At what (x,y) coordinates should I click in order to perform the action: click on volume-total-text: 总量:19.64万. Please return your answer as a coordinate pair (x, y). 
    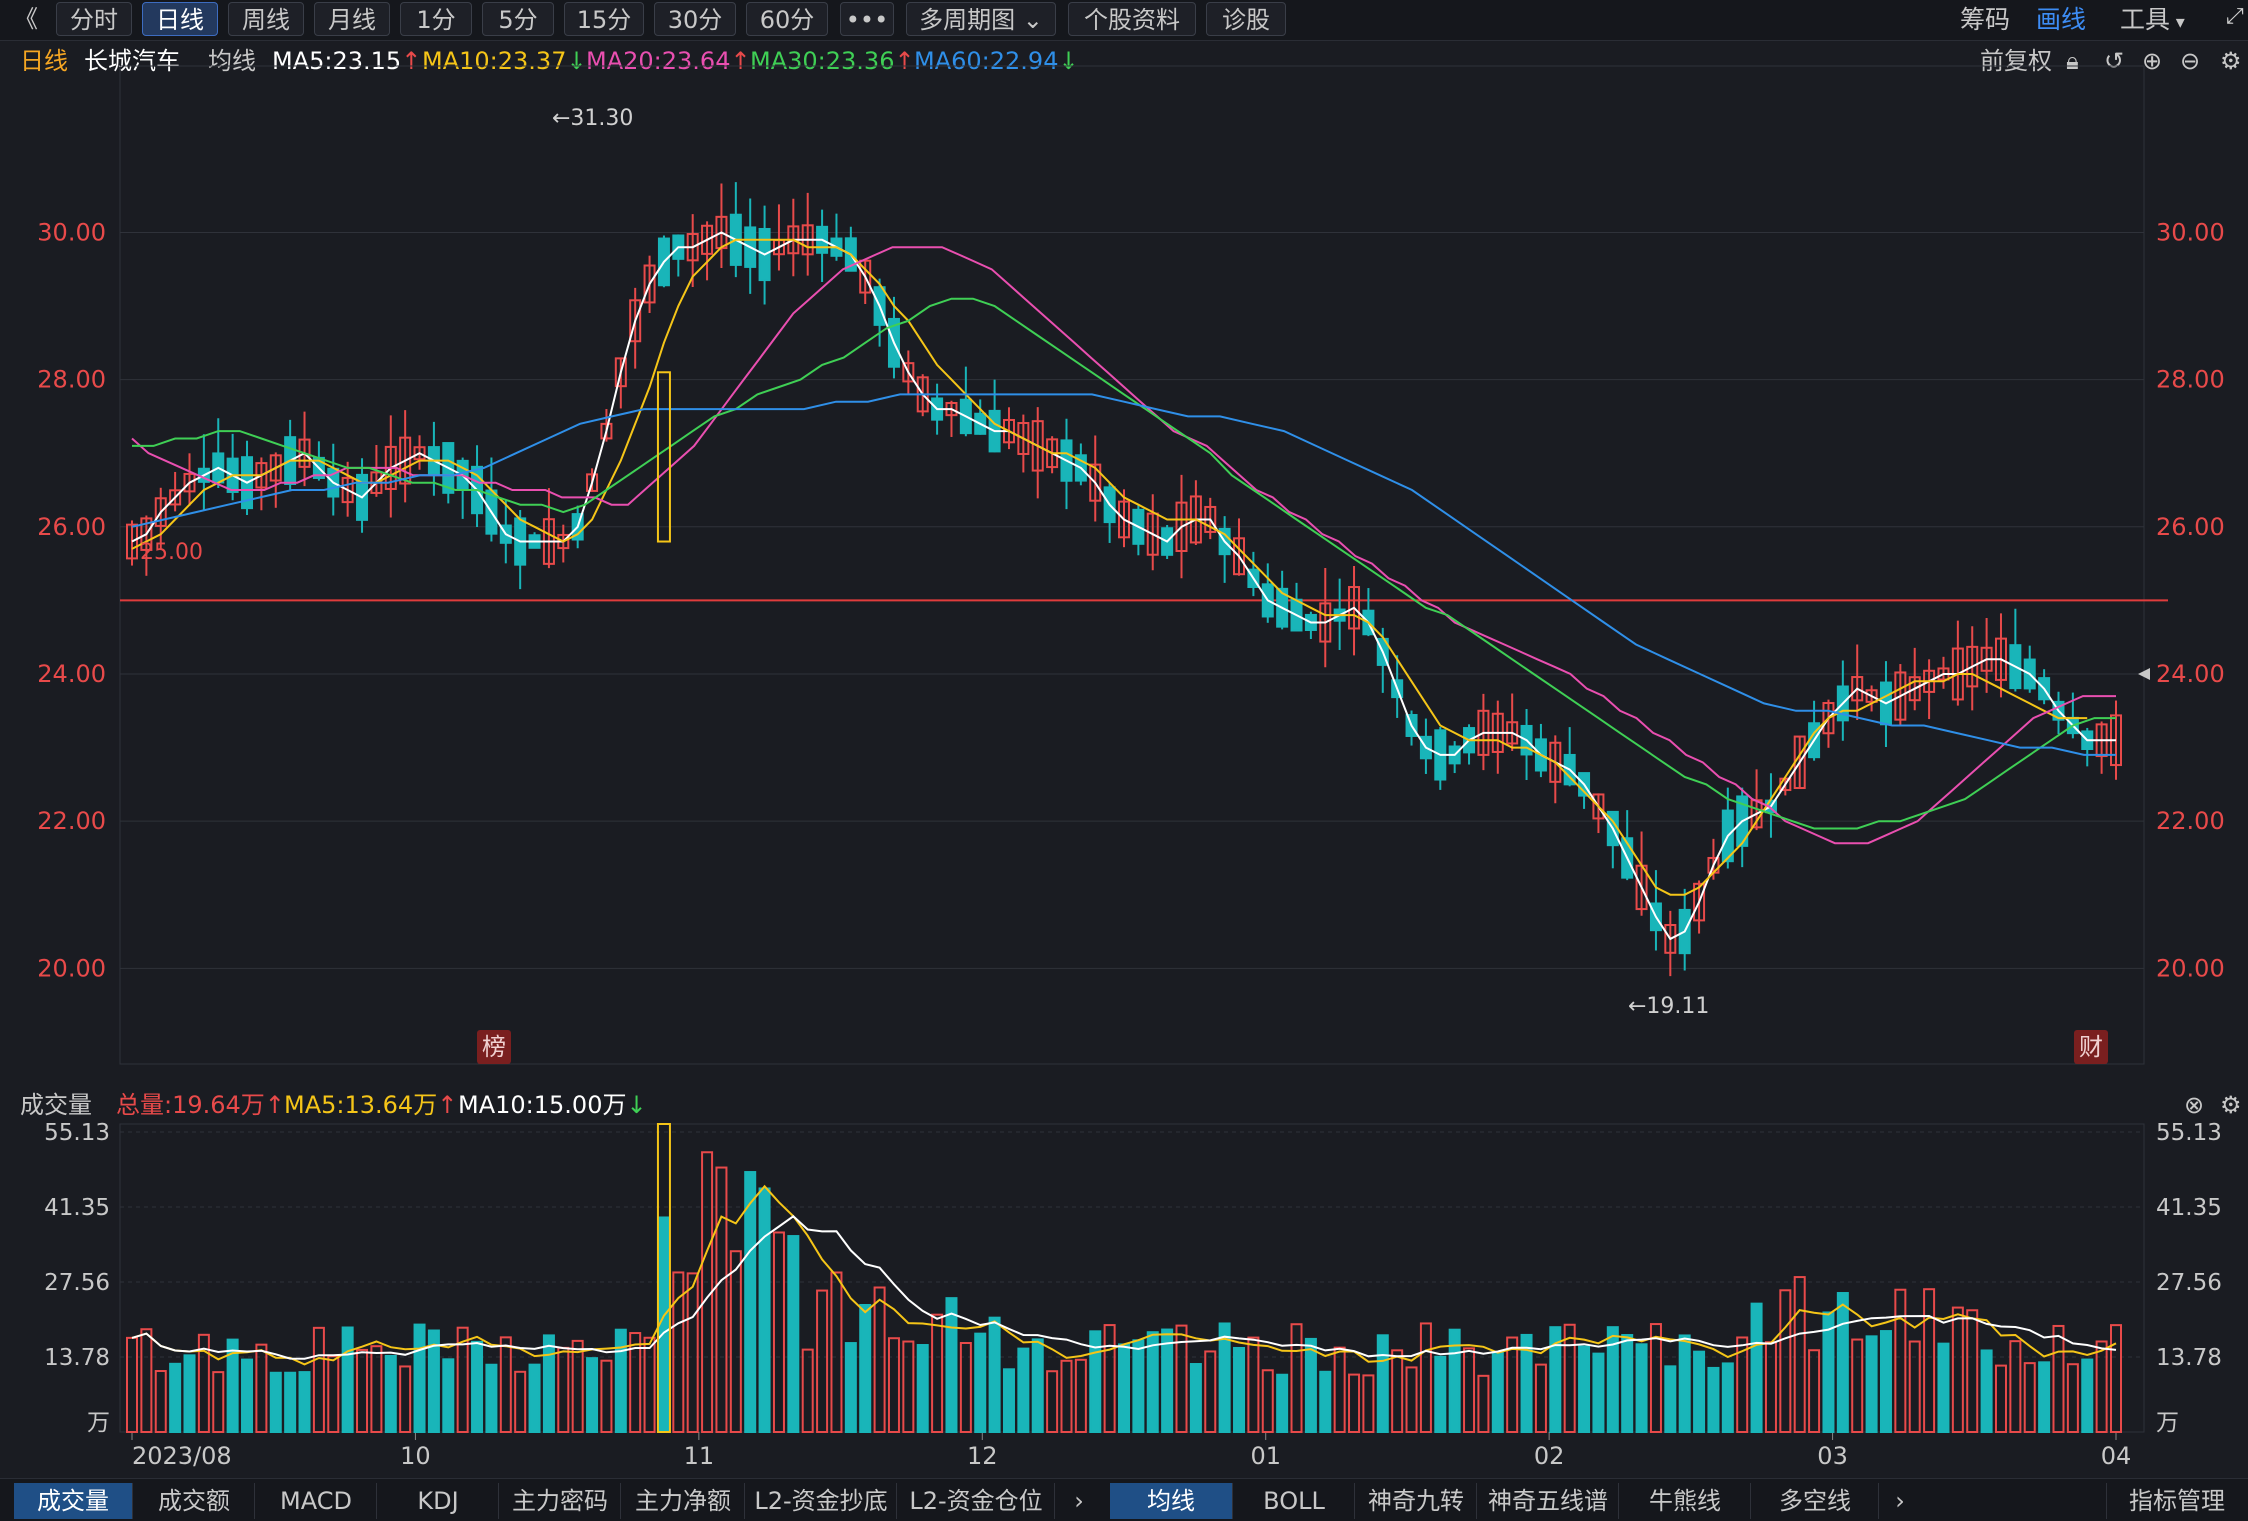
    Looking at the image, I should click on (190, 1105).